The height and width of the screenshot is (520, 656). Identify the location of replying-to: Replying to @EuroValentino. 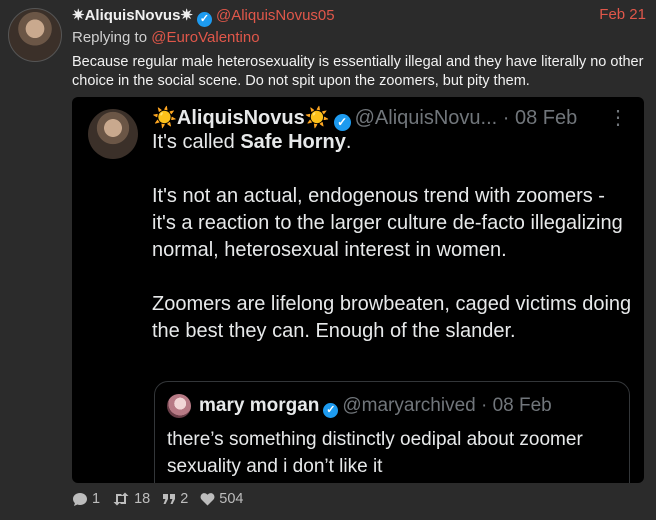
(166, 37).